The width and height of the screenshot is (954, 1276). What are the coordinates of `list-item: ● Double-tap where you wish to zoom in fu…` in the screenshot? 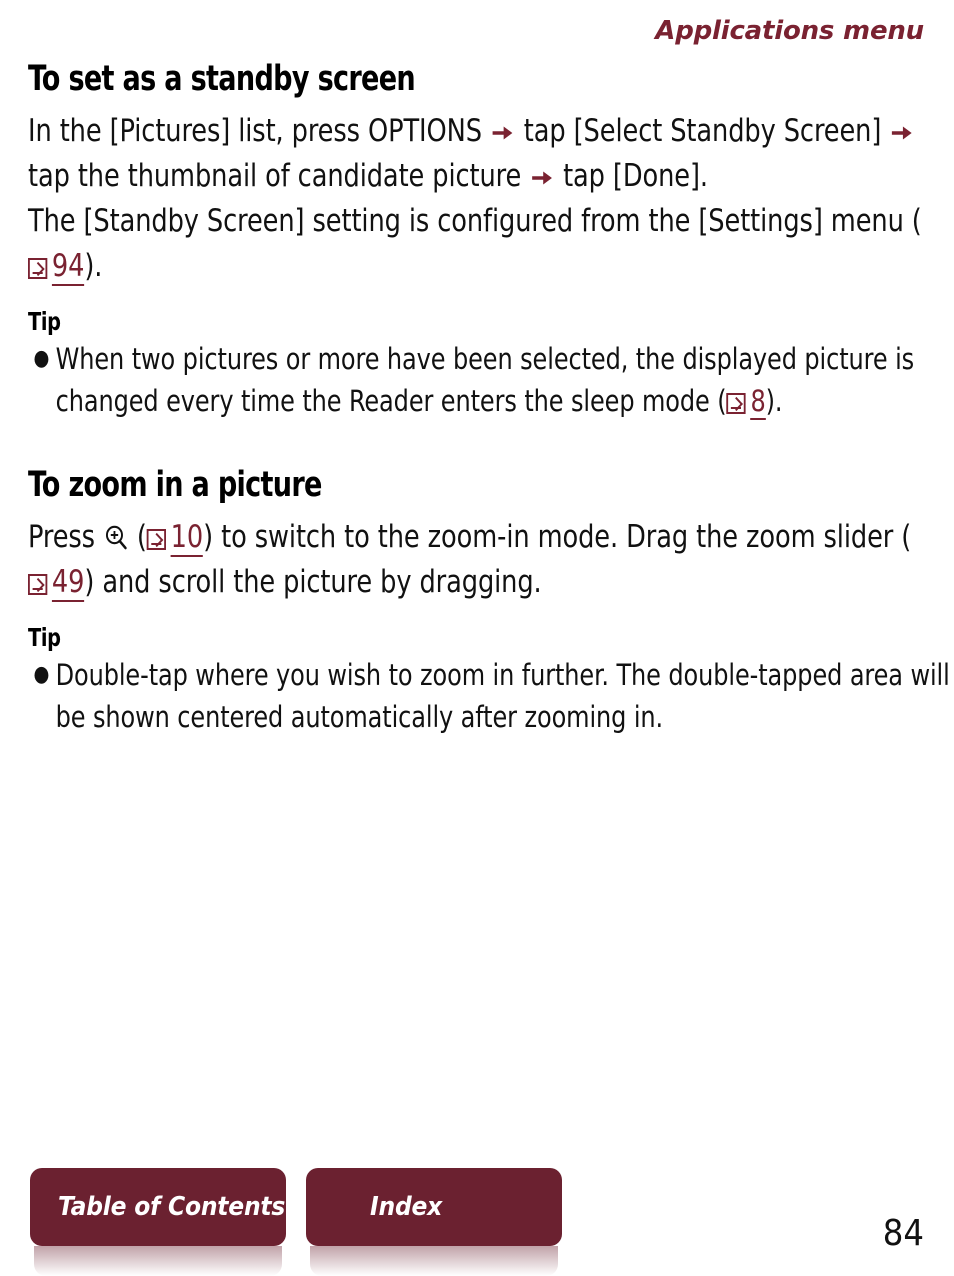 It's located at (491, 696).